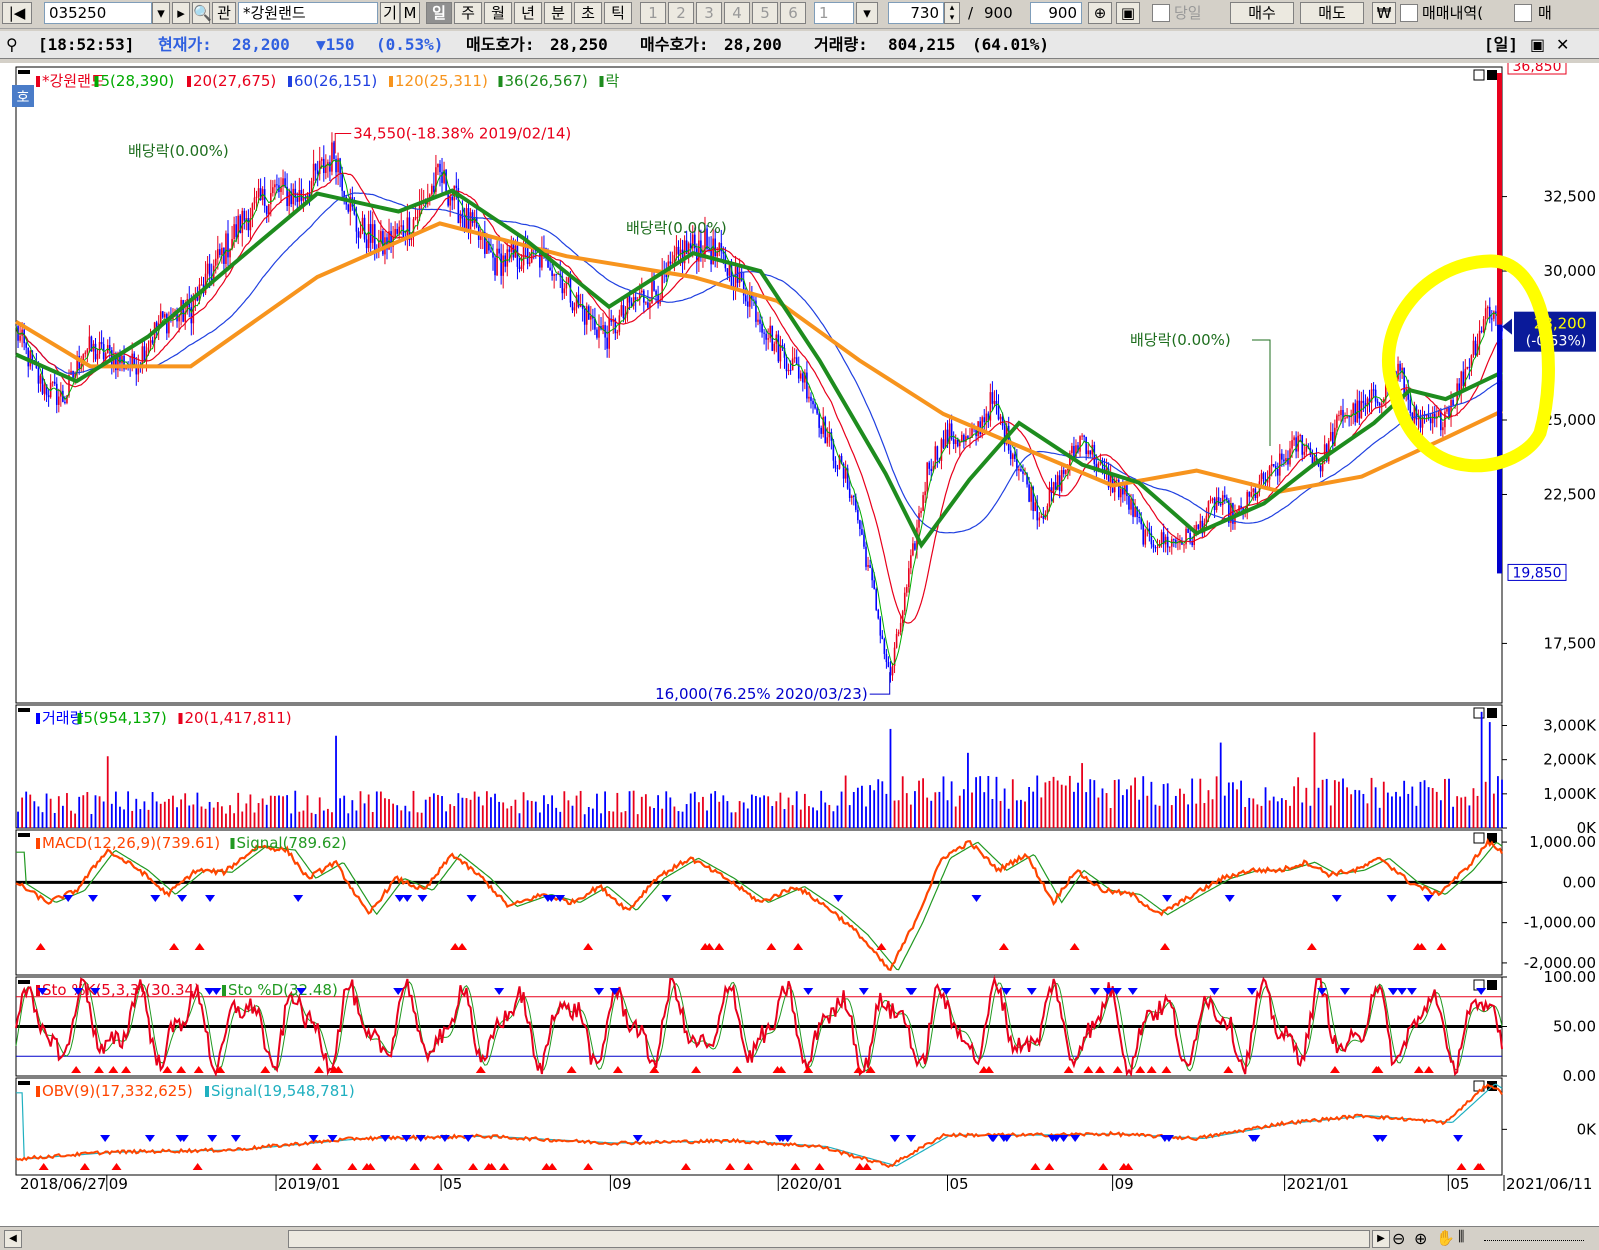 Image resolution: width=1599 pixels, height=1250 pixels. What do you see at coordinates (793, 13) in the screenshot?
I see `num-6-button: 6` at bounding box center [793, 13].